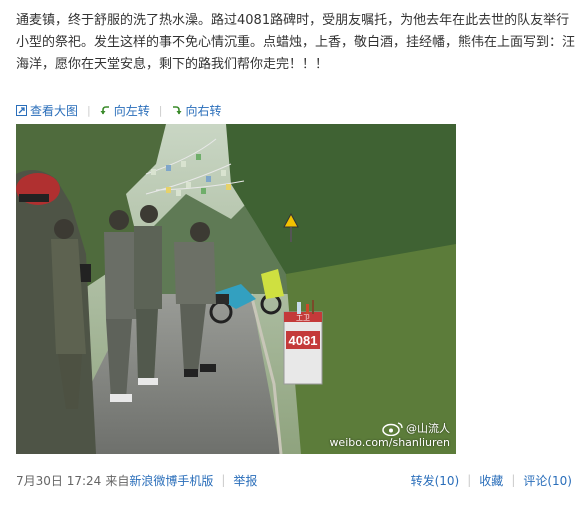  What do you see at coordinates (245, 480) in the screenshot?
I see `report-link: 举报` at bounding box center [245, 480].